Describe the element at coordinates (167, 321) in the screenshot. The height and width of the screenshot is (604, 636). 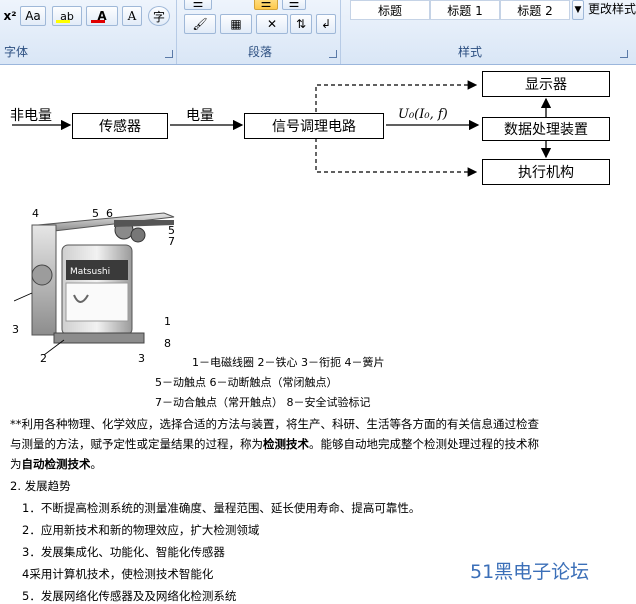
I see `figure-label-1: 1` at that location.